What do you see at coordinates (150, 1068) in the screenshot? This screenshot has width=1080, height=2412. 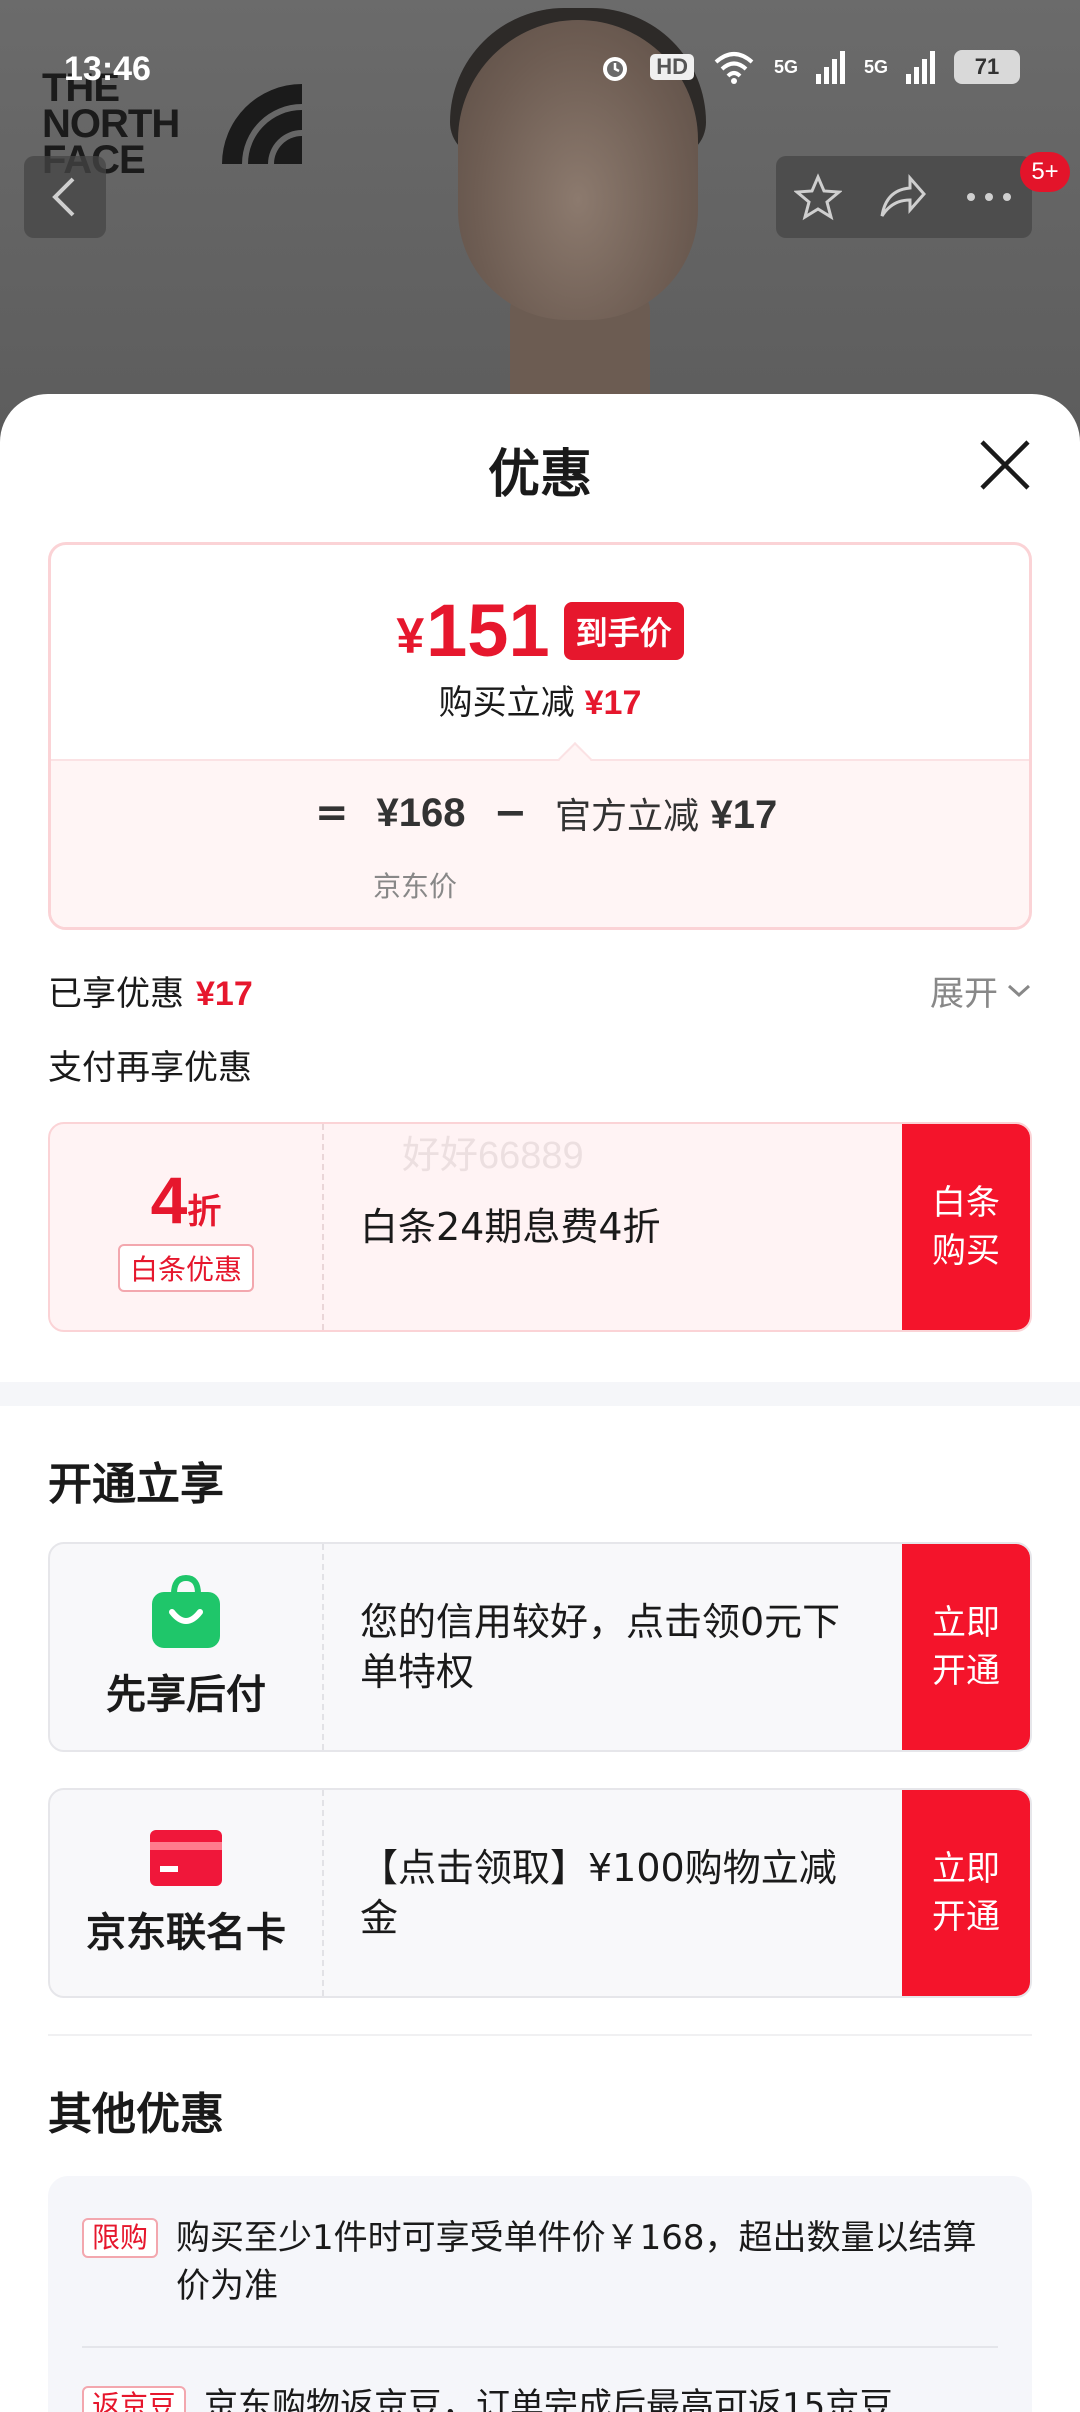 I see `pay-more-title: 支付再享优惠` at bounding box center [150, 1068].